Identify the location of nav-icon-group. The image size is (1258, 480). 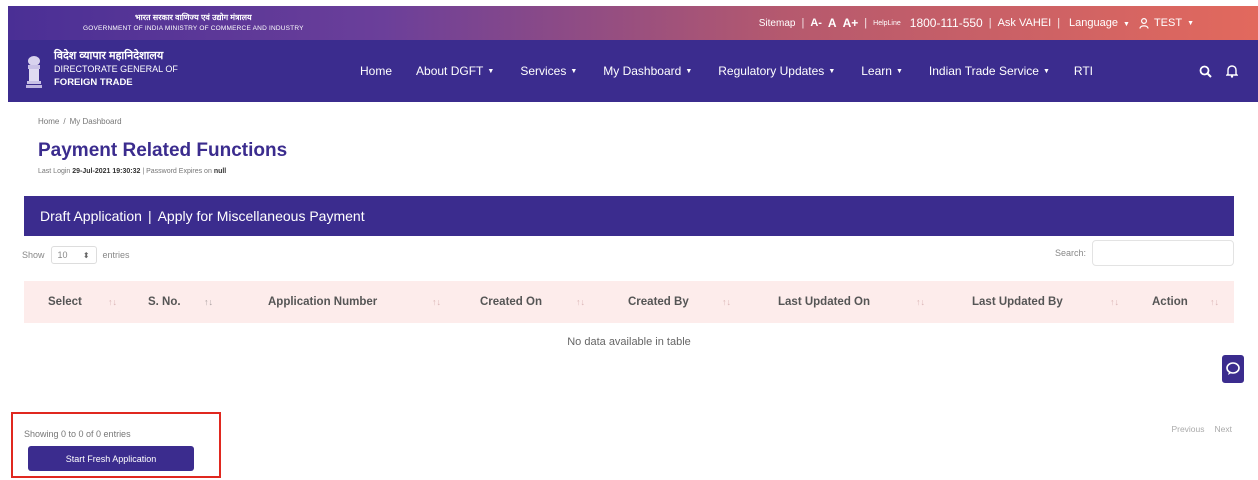
(1218, 71).